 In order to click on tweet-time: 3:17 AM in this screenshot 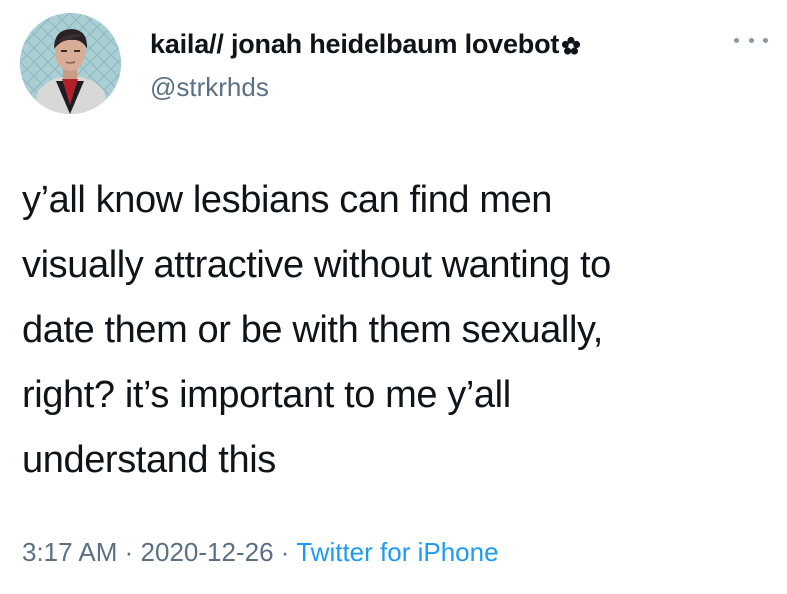, I will do `click(69, 552)`.